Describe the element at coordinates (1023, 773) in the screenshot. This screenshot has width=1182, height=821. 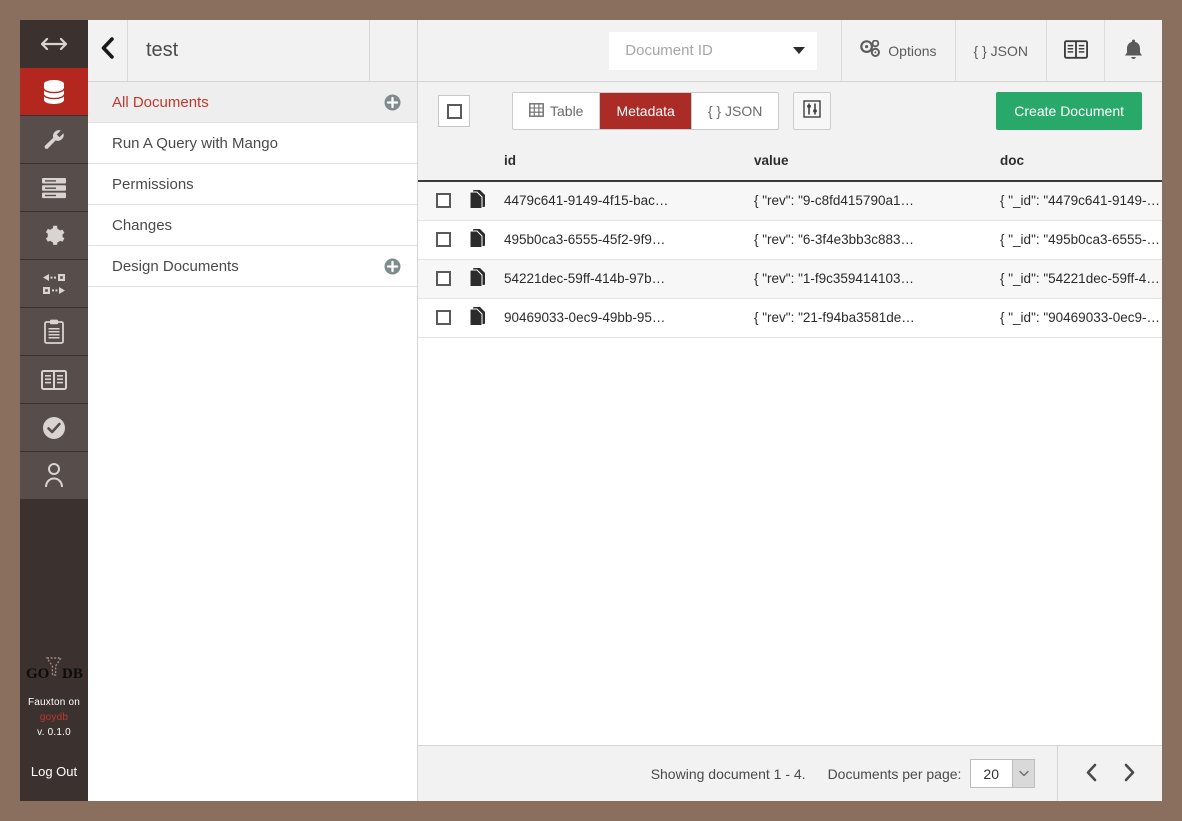
I see `chevron-down-icon` at that location.